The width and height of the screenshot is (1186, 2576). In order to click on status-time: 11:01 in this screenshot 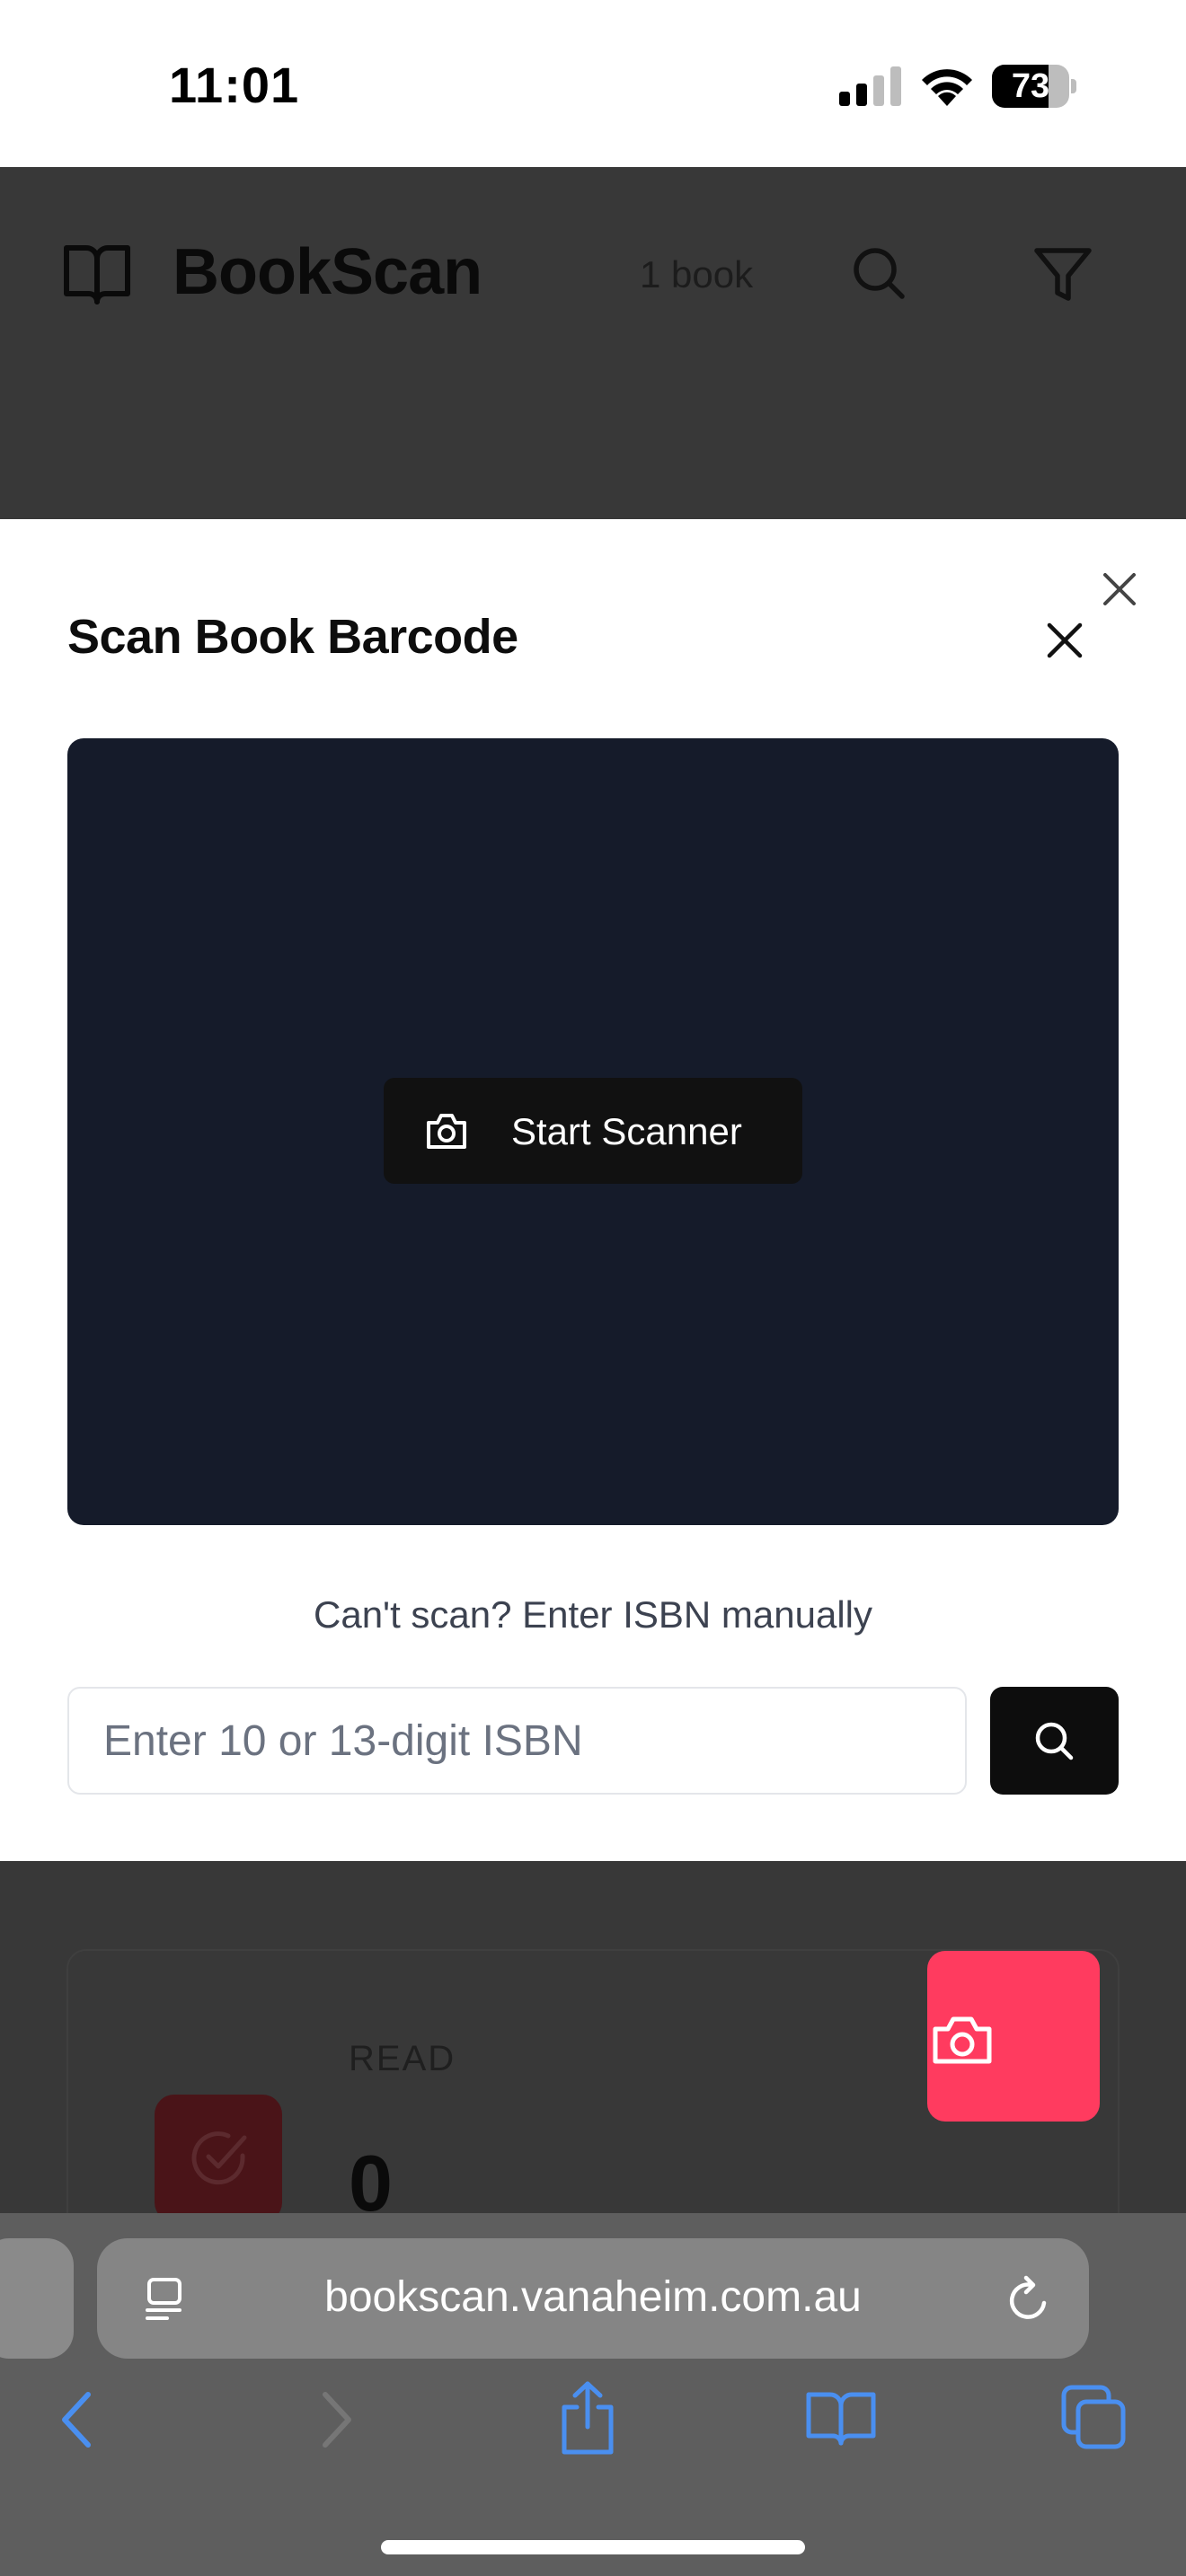, I will do `click(234, 85)`.